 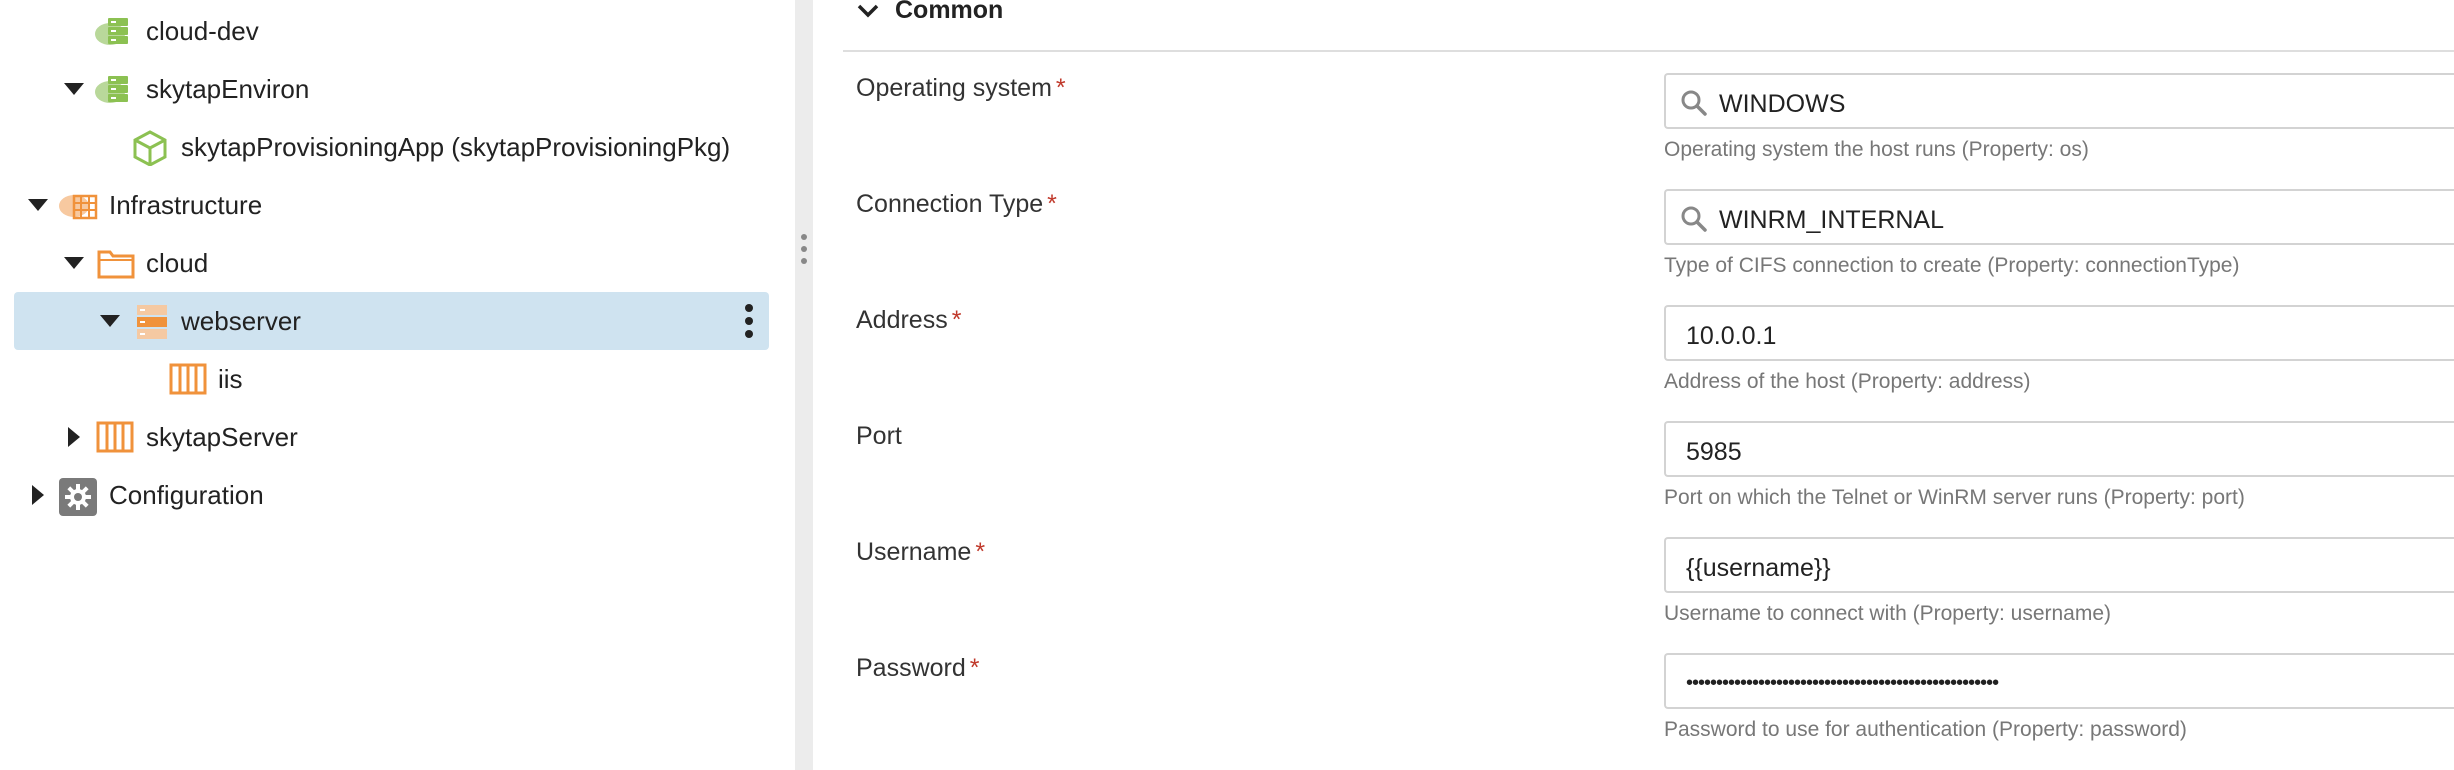 I want to click on server-icon, so click(x=154, y=321).